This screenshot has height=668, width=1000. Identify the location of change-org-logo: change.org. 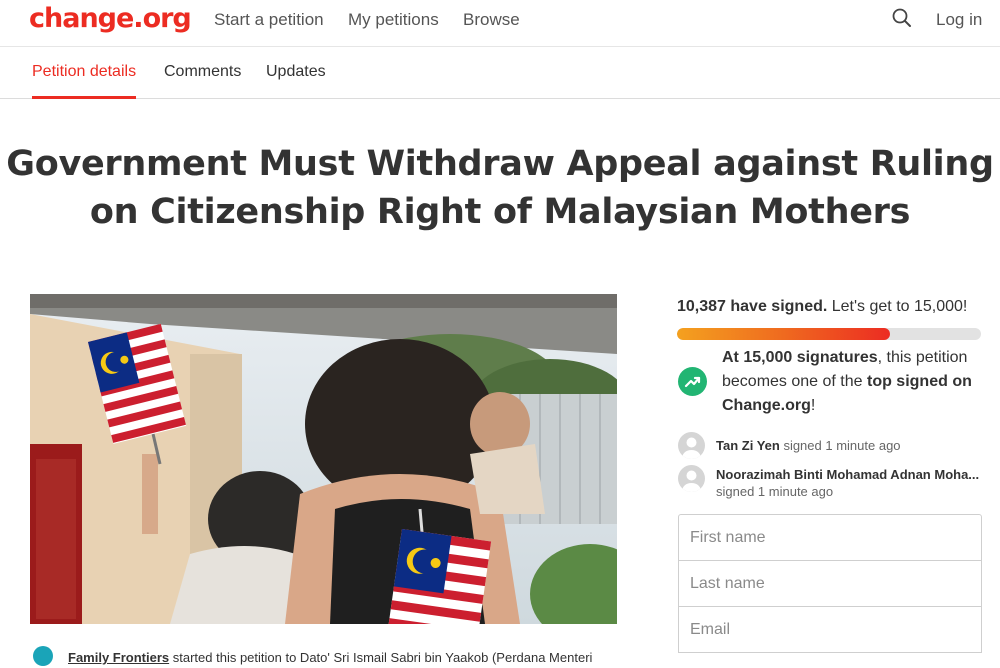
(110, 18).